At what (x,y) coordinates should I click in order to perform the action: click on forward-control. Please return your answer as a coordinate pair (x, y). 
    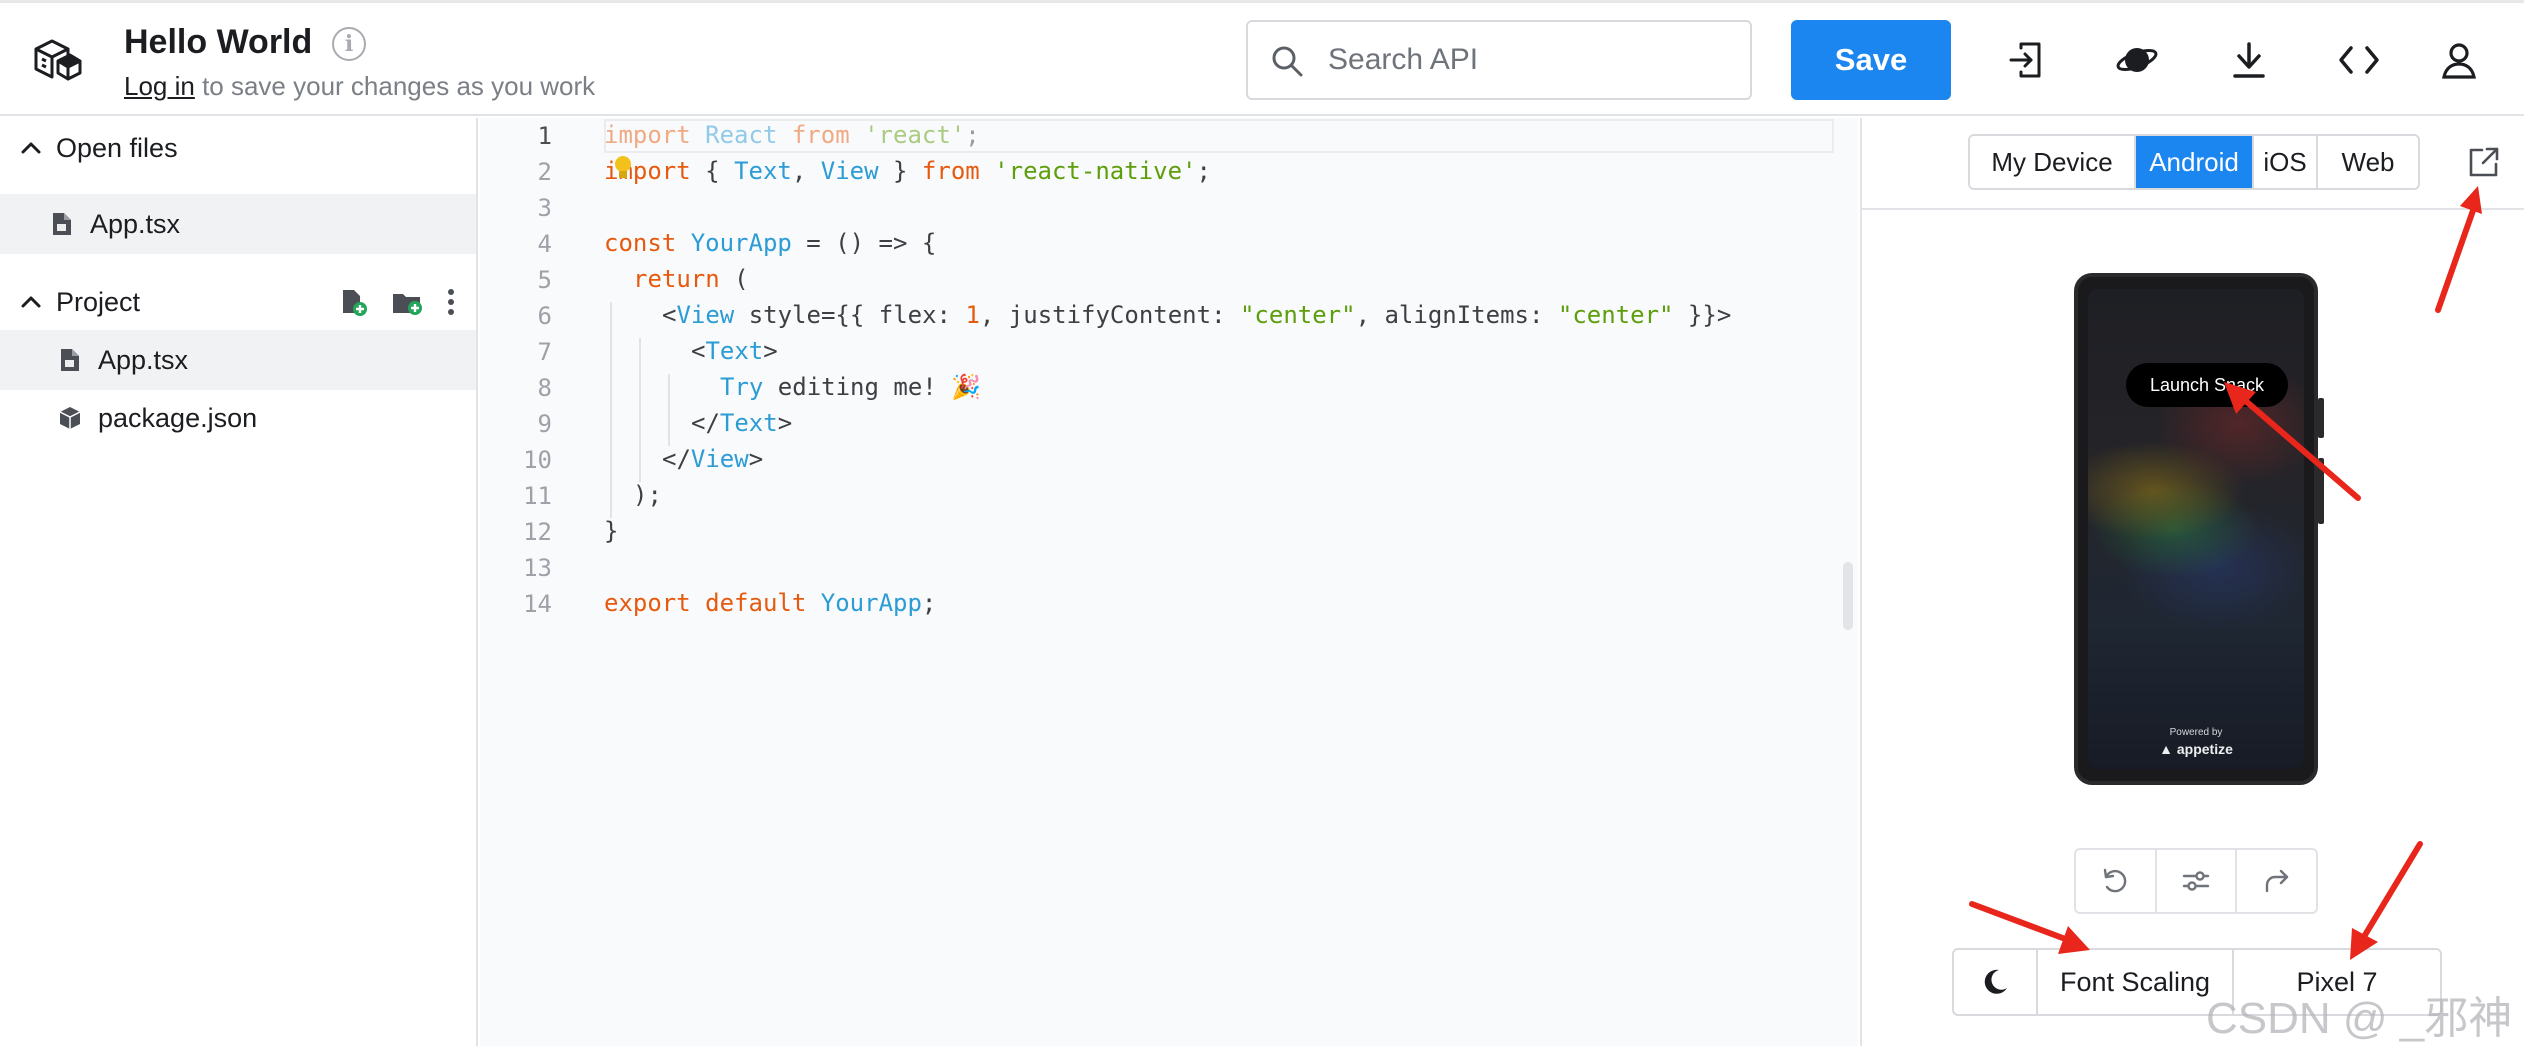
    Looking at the image, I should click on (2276, 881).